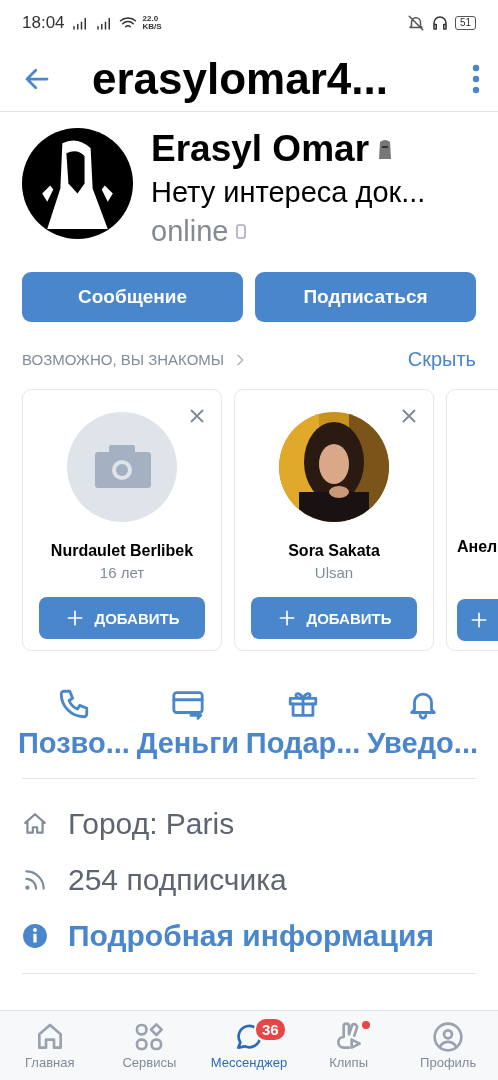  I want to click on person-detail: Ulsan, so click(334, 572).